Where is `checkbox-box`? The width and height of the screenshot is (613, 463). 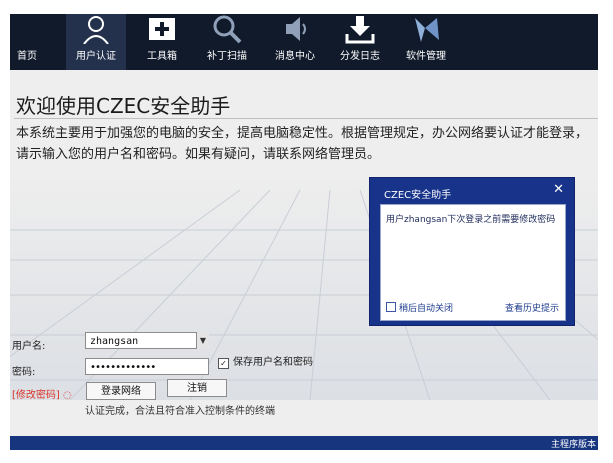 checkbox-box is located at coordinates (391, 307).